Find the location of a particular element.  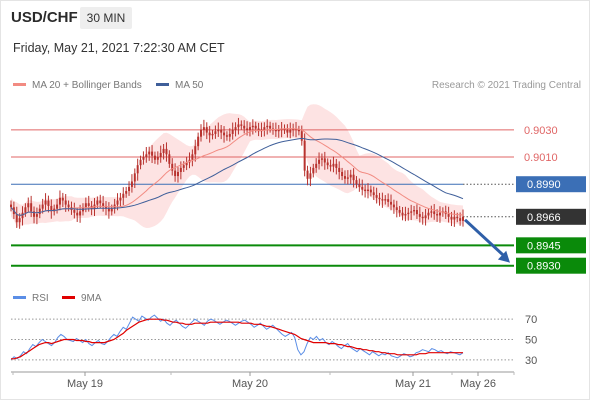

level-label-0.8930: 0.8930 is located at coordinates (544, 267).